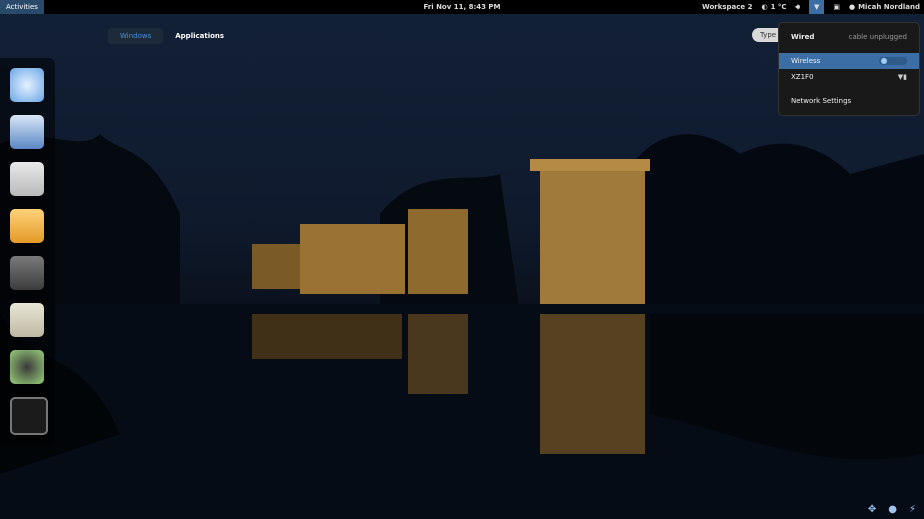 The image size is (924, 519). I want to click on workspace-indicator: Workspace 2, so click(727, 7).